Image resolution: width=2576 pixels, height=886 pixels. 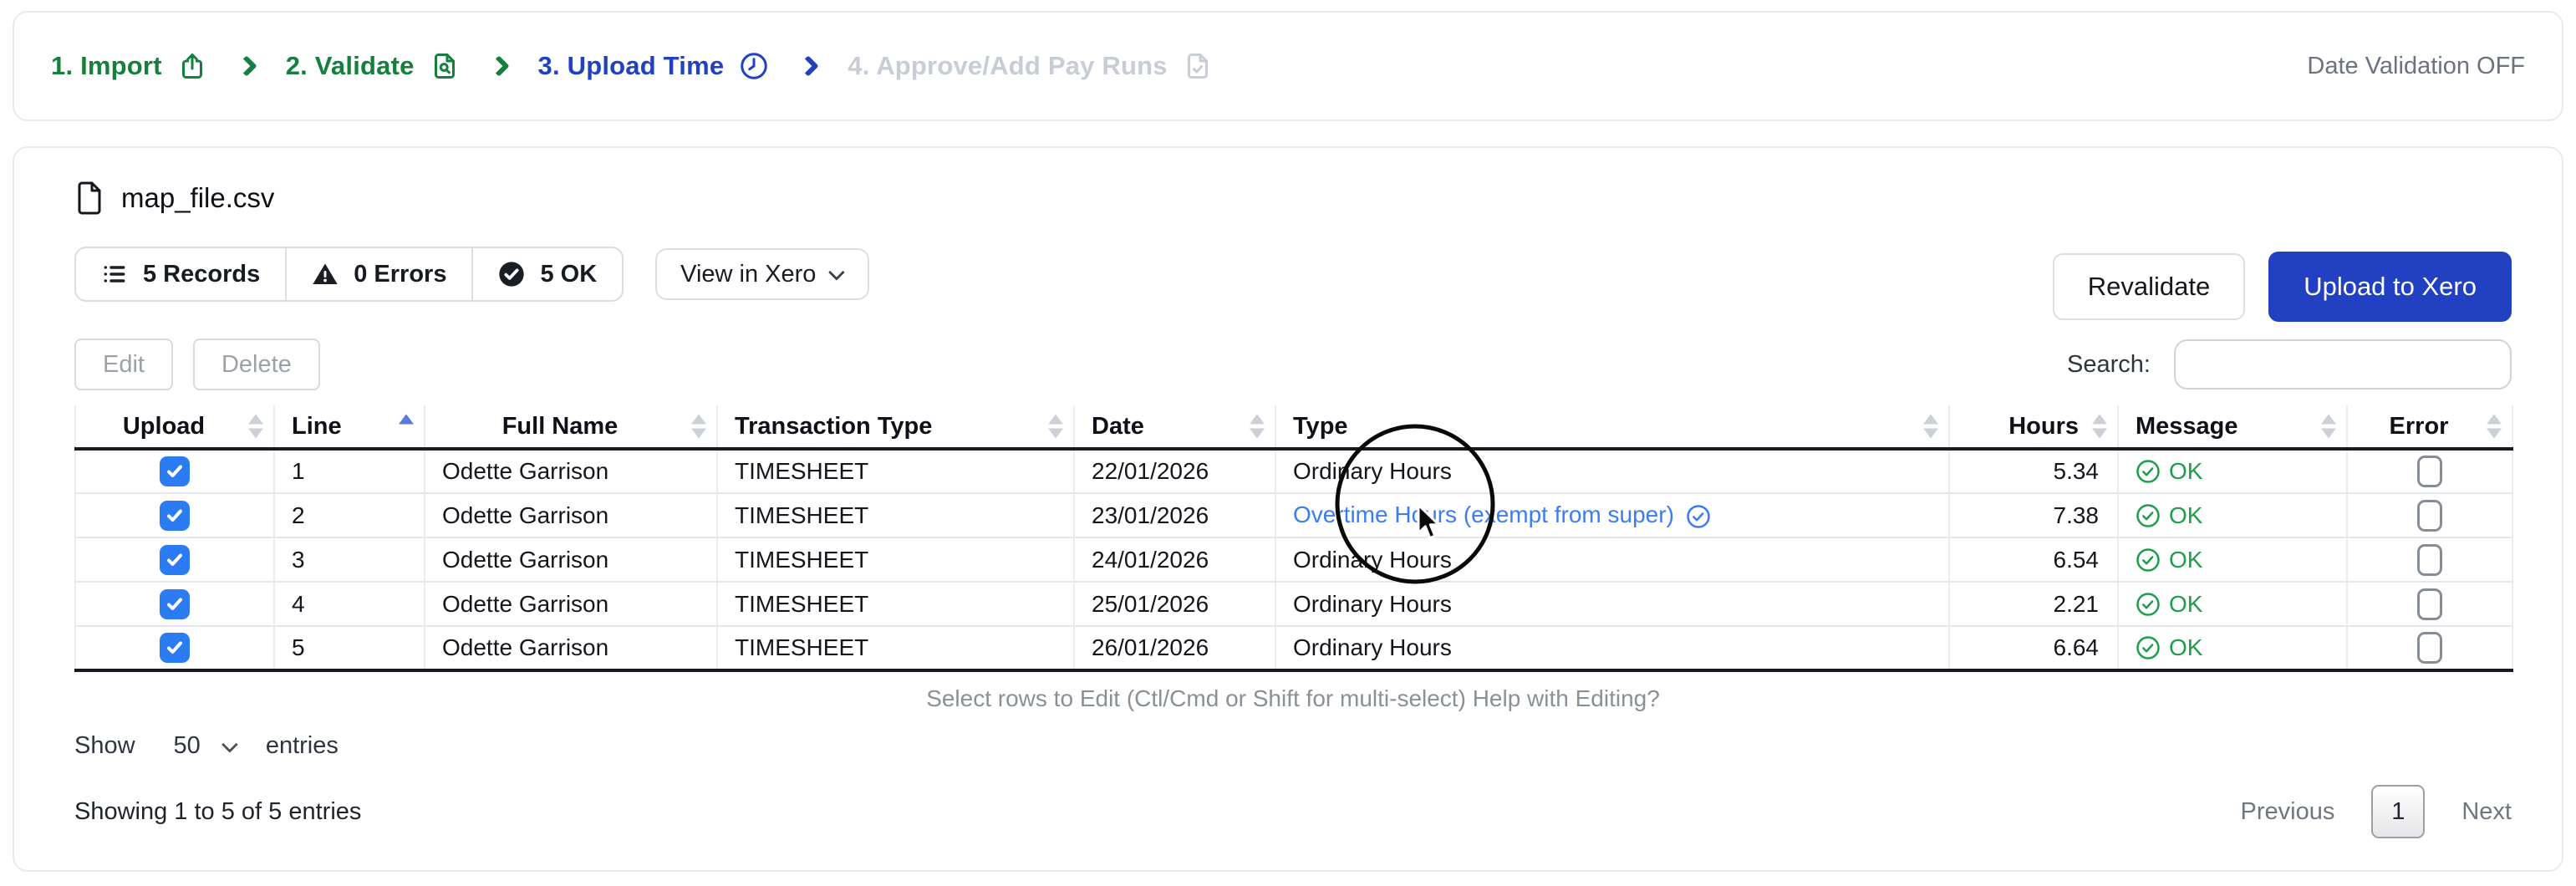 What do you see at coordinates (1174, 471) in the screenshot?
I see `date-cell: 22/01/2026` at bounding box center [1174, 471].